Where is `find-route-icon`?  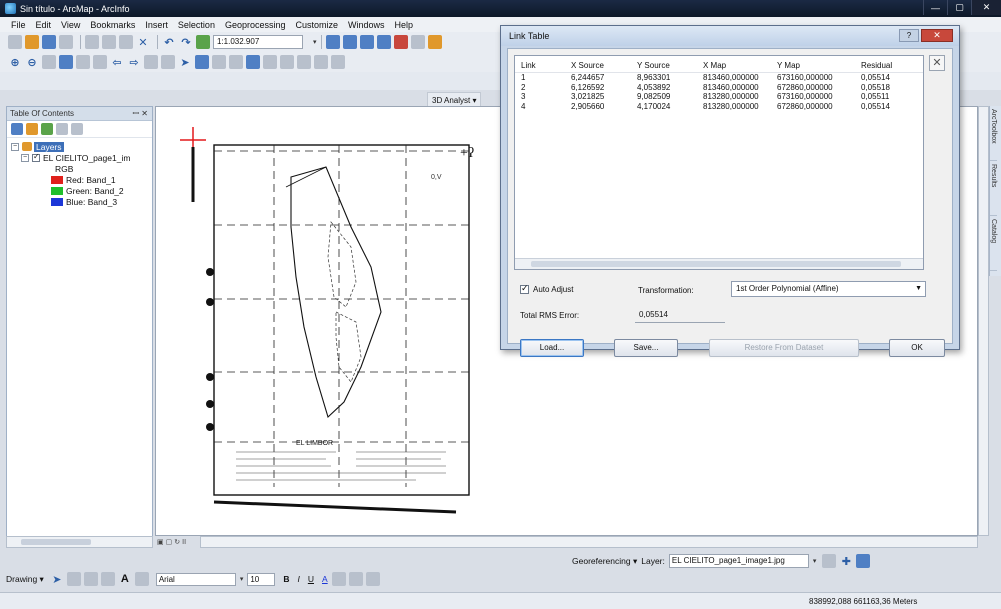
find-route-icon is located at coordinates (287, 62).